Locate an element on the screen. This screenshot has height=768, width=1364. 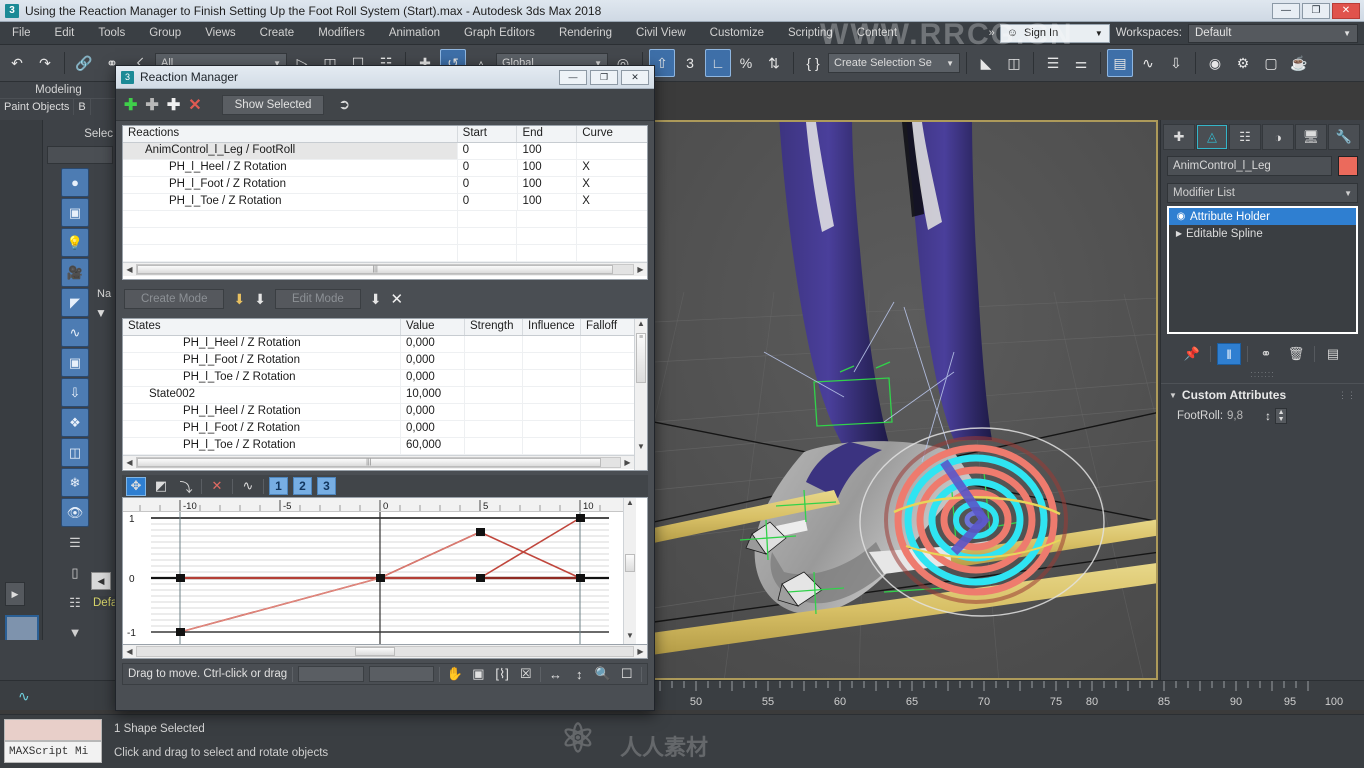
curve-tangent-icon: ∿ is located at coordinates (248, 486).